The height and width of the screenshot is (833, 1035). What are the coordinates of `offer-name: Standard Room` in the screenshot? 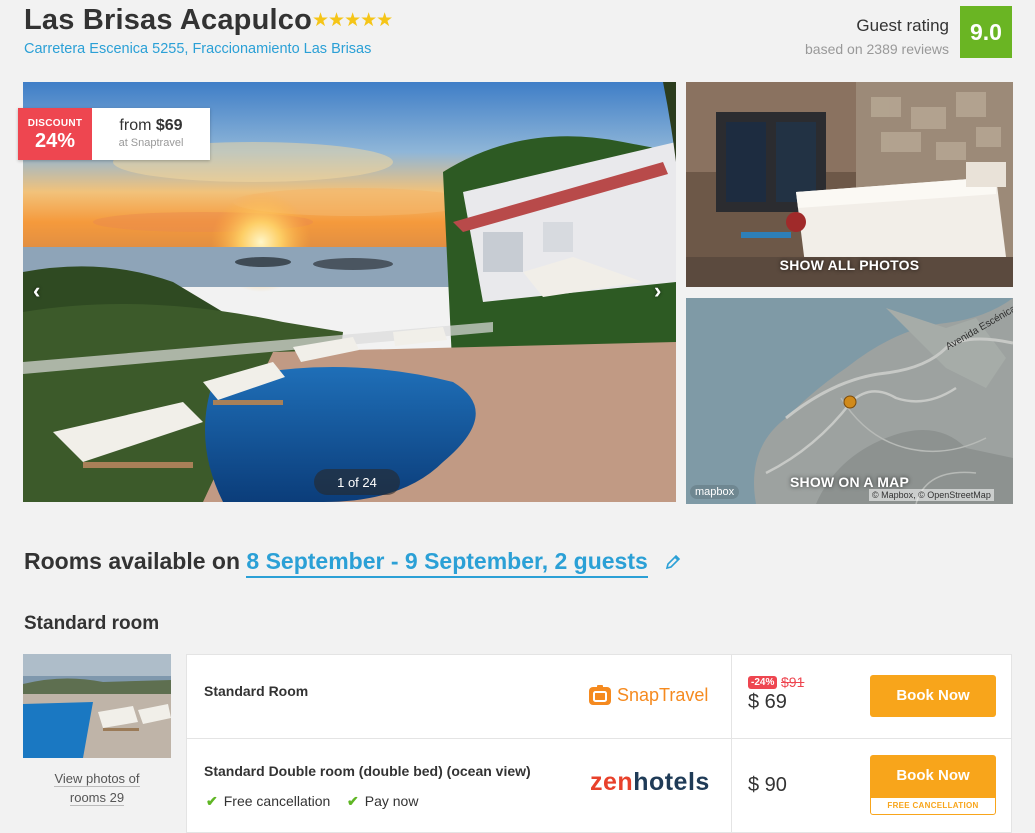 It's located at (256, 691).